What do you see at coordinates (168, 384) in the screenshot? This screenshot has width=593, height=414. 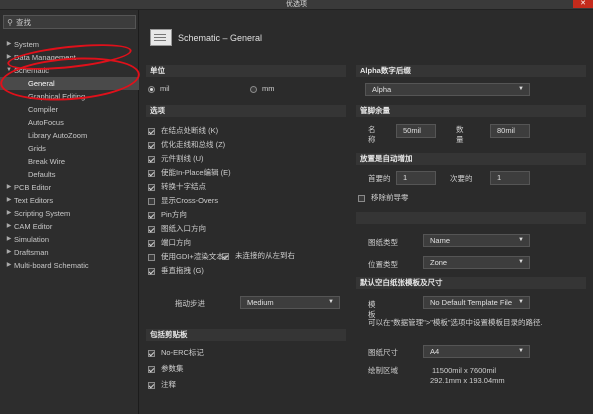 I see `clipboard-label: 注释` at bounding box center [168, 384].